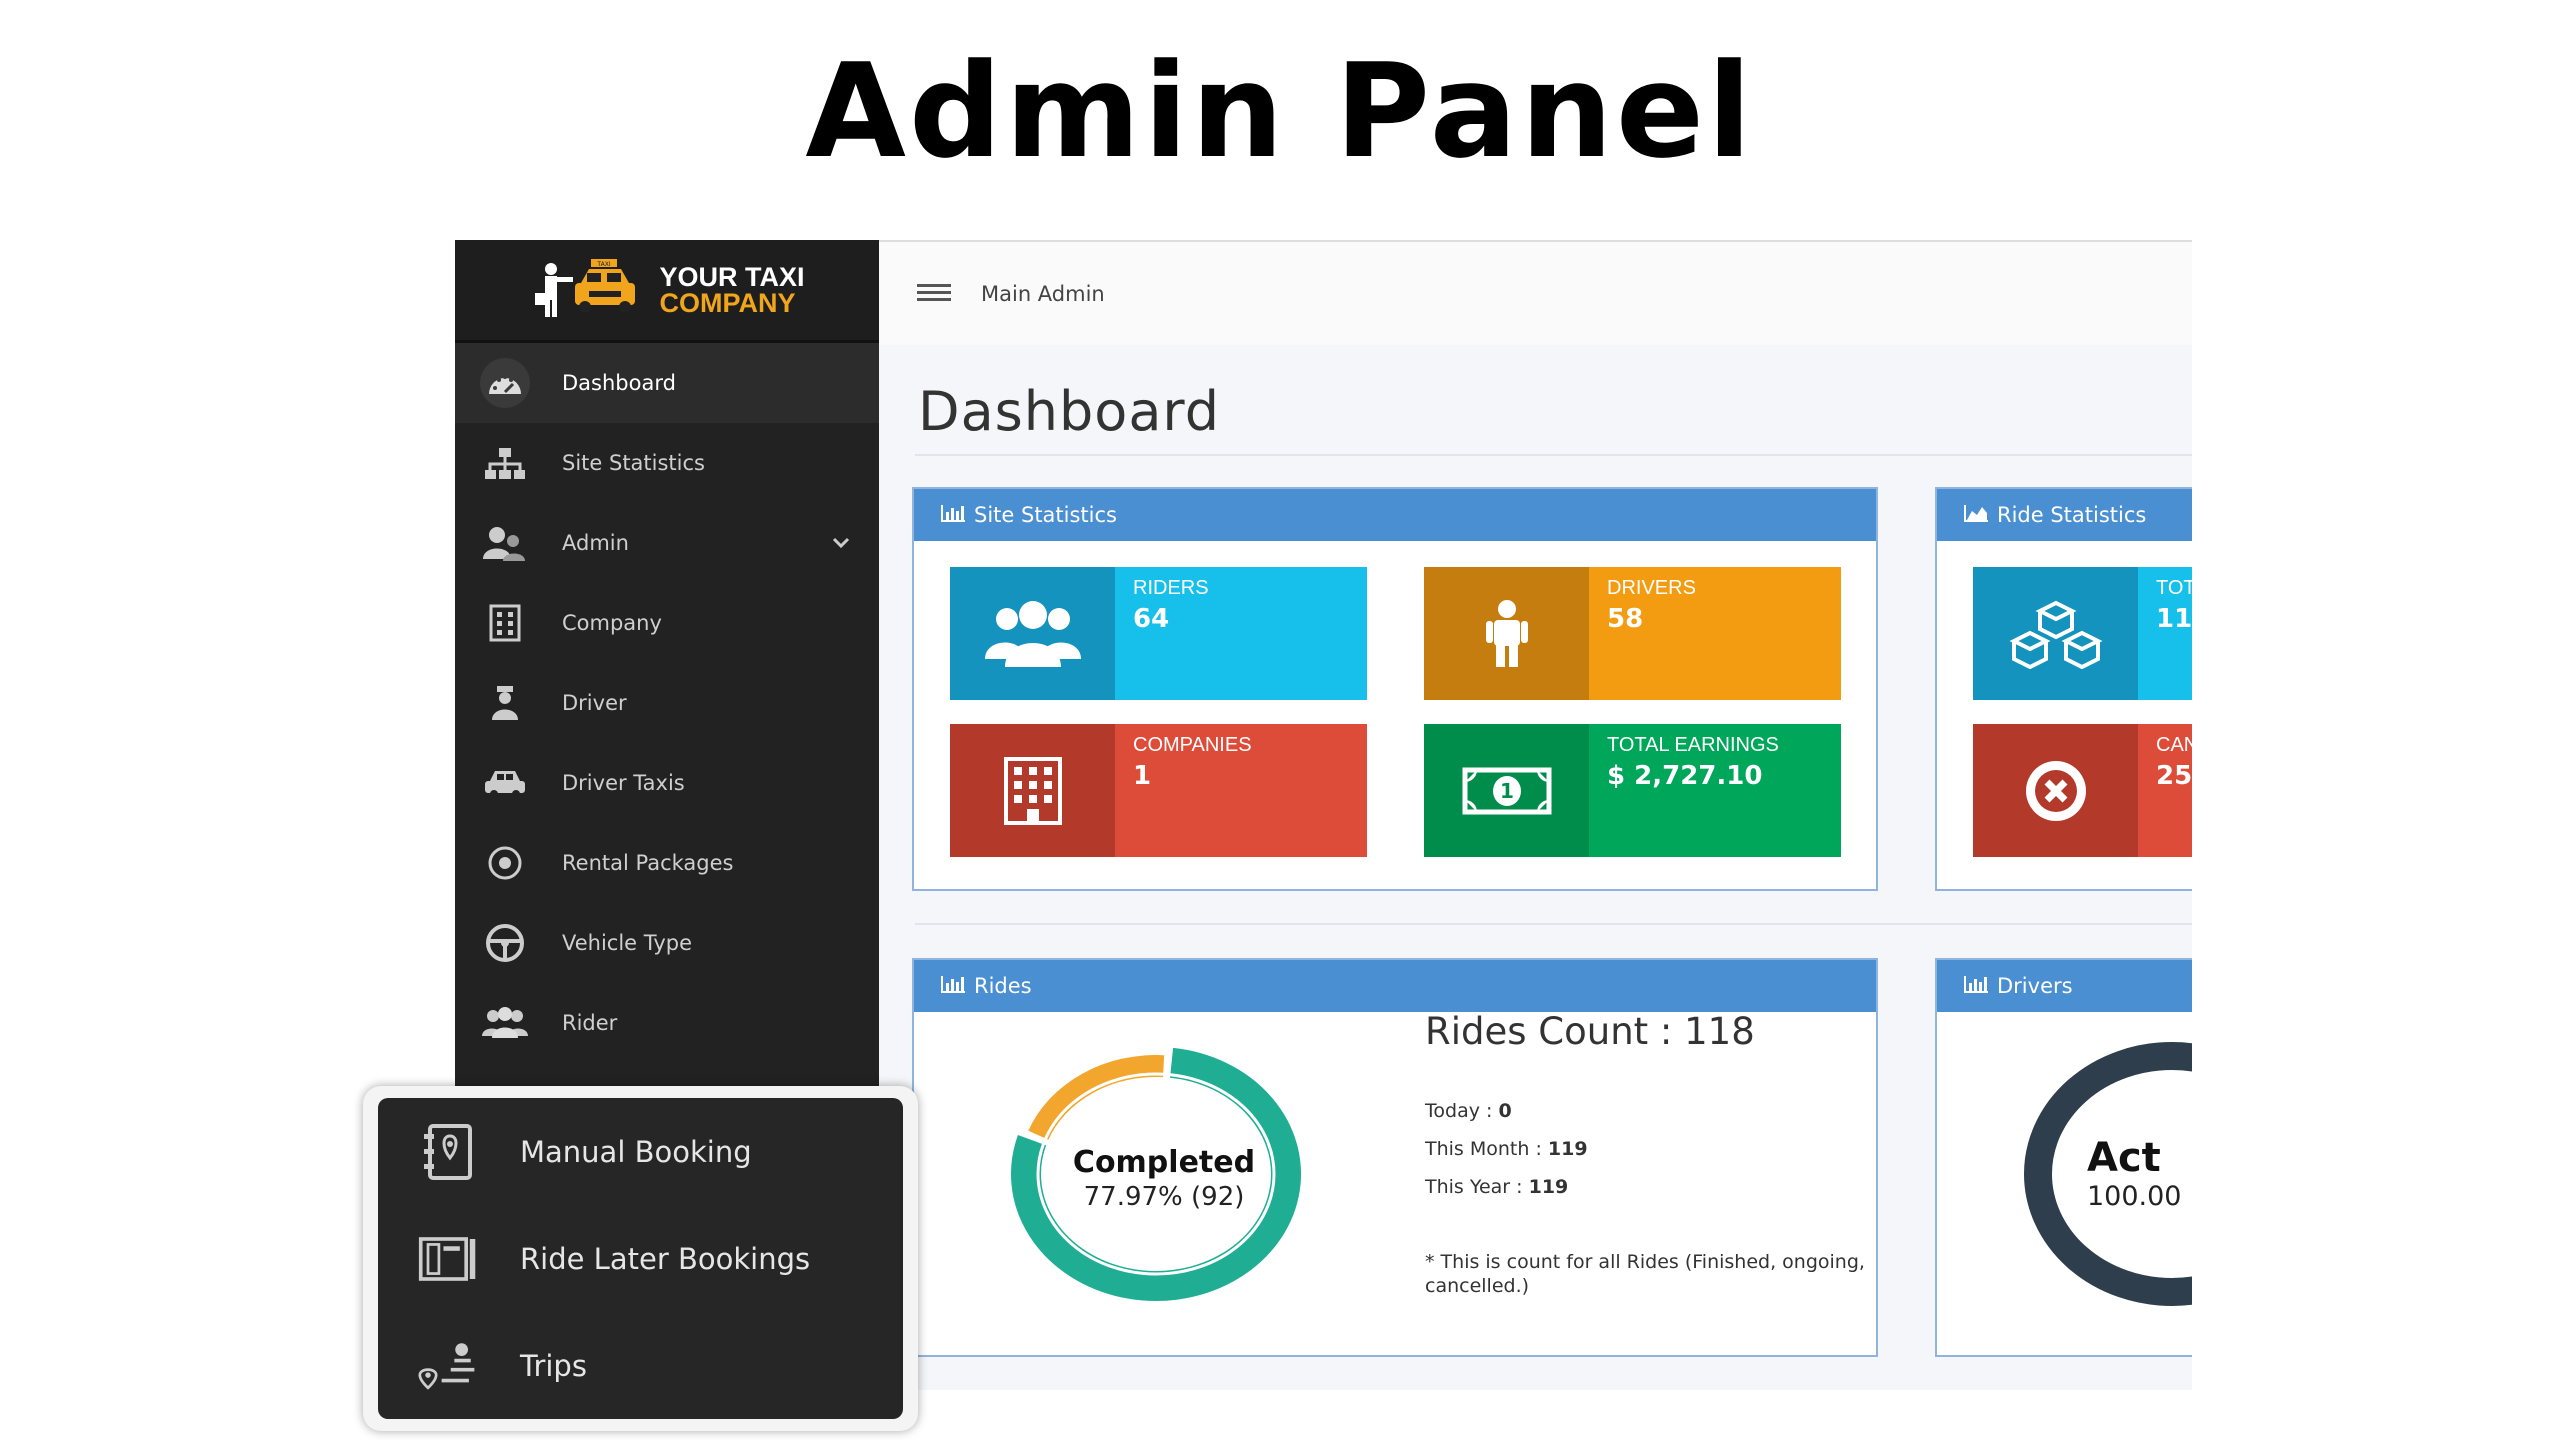 This screenshot has height=1440, width=2560. I want to click on drivers-panel: Drivers Act 100.00, so click(2063, 1157).